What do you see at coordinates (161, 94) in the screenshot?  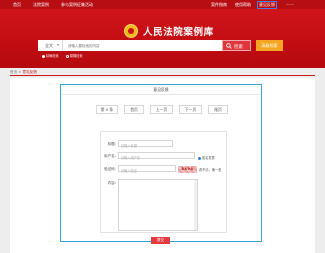 I see `panel-title-divider` at bounding box center [161, 94].